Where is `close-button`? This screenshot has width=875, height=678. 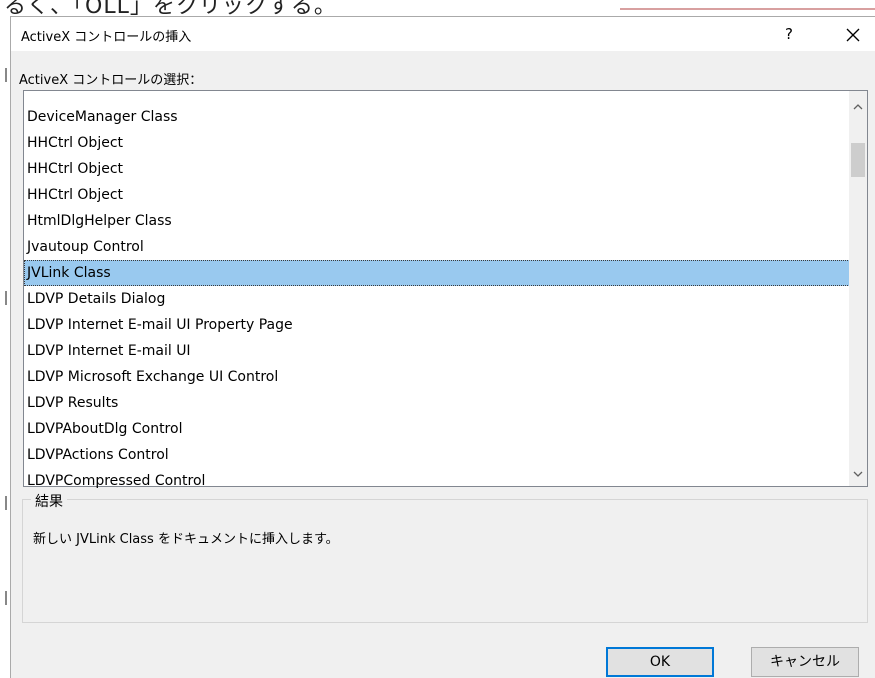
close-button is located at coordinates (853, 34).